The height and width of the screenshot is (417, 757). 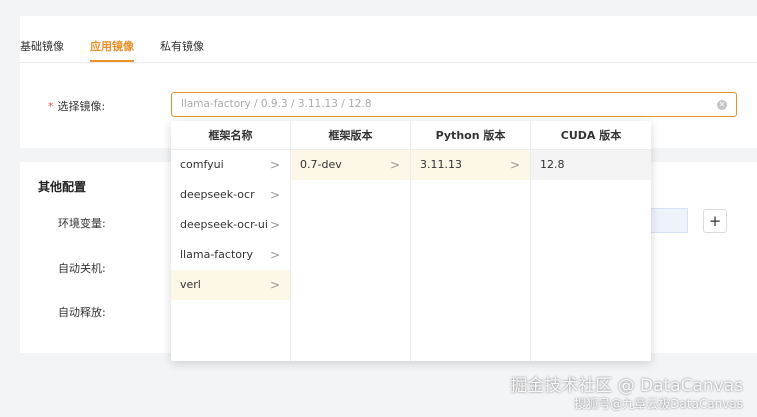 What do you see at coordinates (230, 195) in the screenshot?
I see `framework-option-deepseek-ocr: deepseek-ocr >` at bounding box center [230, 195].